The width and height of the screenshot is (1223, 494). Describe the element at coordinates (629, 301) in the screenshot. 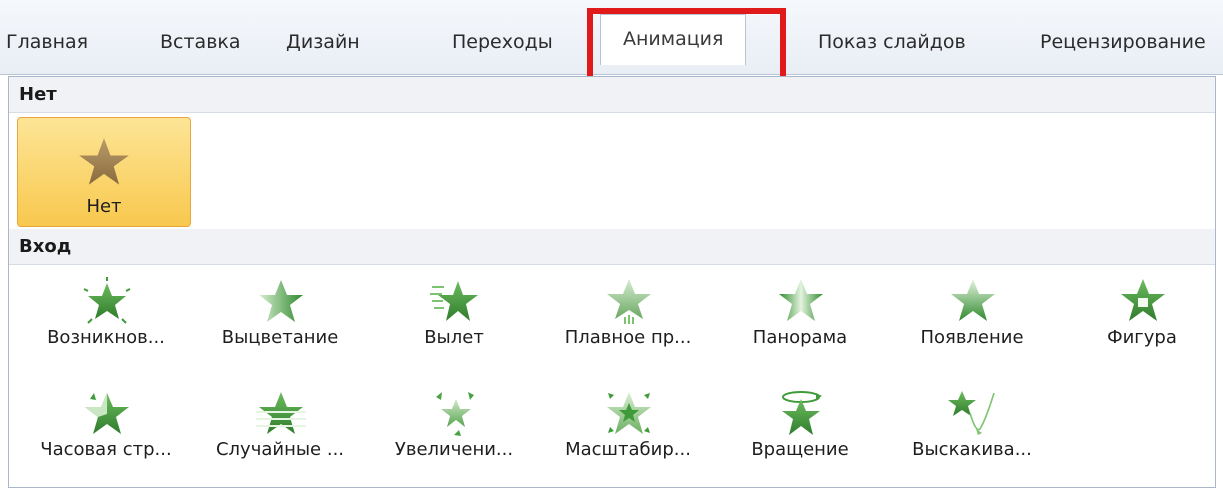

I see `float-in-star-icon` at that location.